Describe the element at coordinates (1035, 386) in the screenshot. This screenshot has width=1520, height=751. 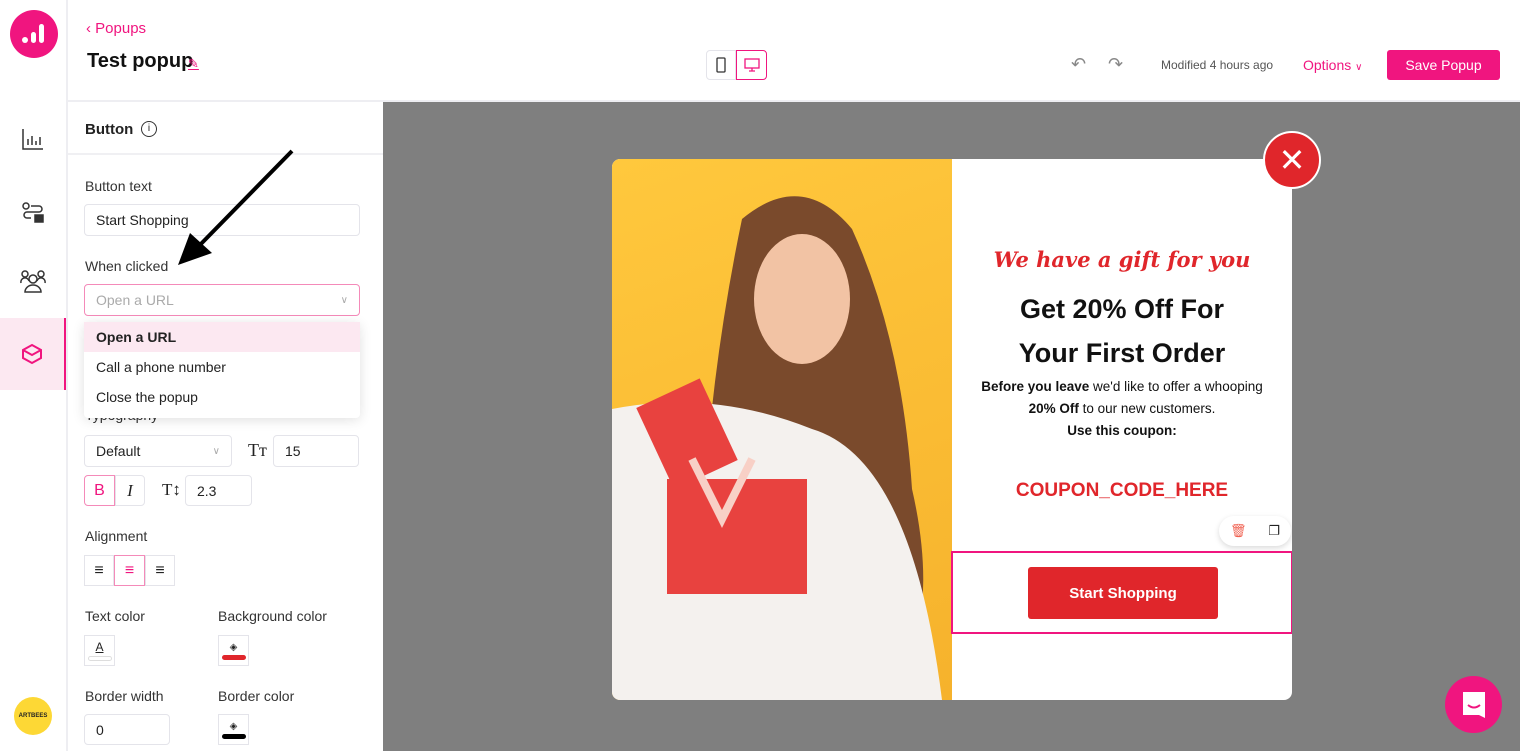
I see `body-bold-1: Before you leave` at that location.